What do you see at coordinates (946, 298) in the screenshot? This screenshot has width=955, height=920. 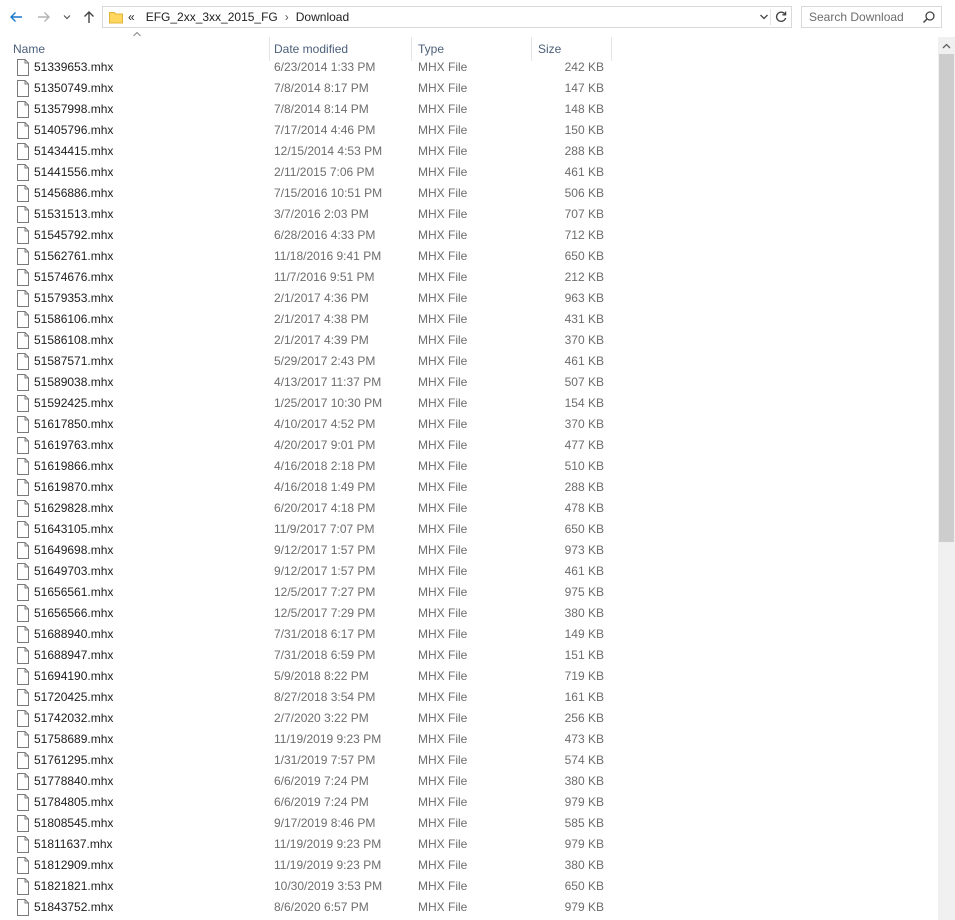 I see `scroll-thumb` at bounding box center [946, 298].